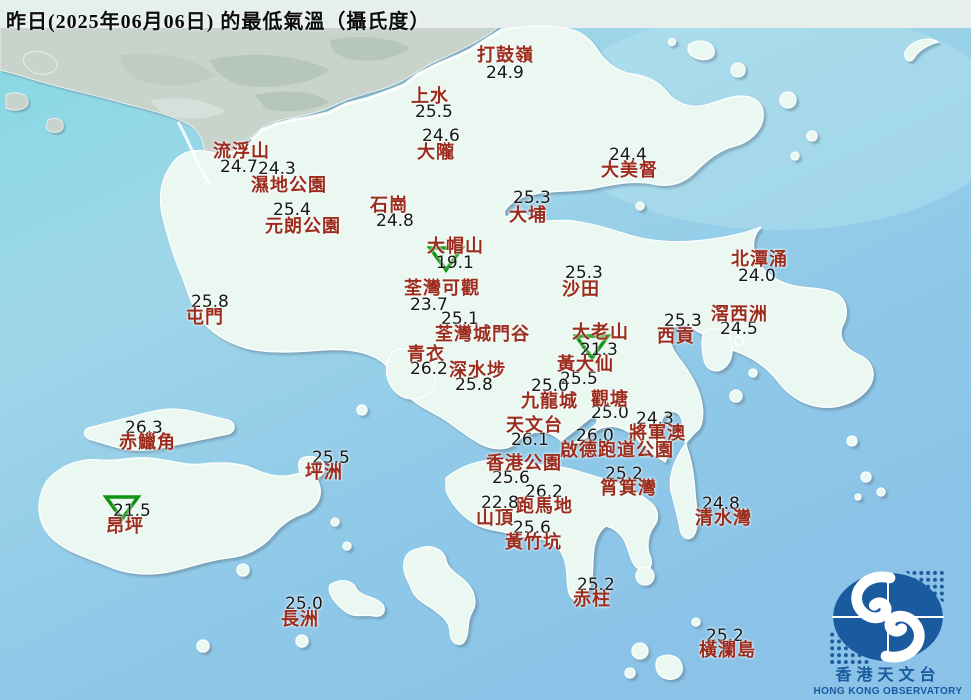 The width and height of the screenshot is (971, 700). Describe the element at coordinates (723, 518) in the screenshot. I see `station-name: 清水灣` at that location.